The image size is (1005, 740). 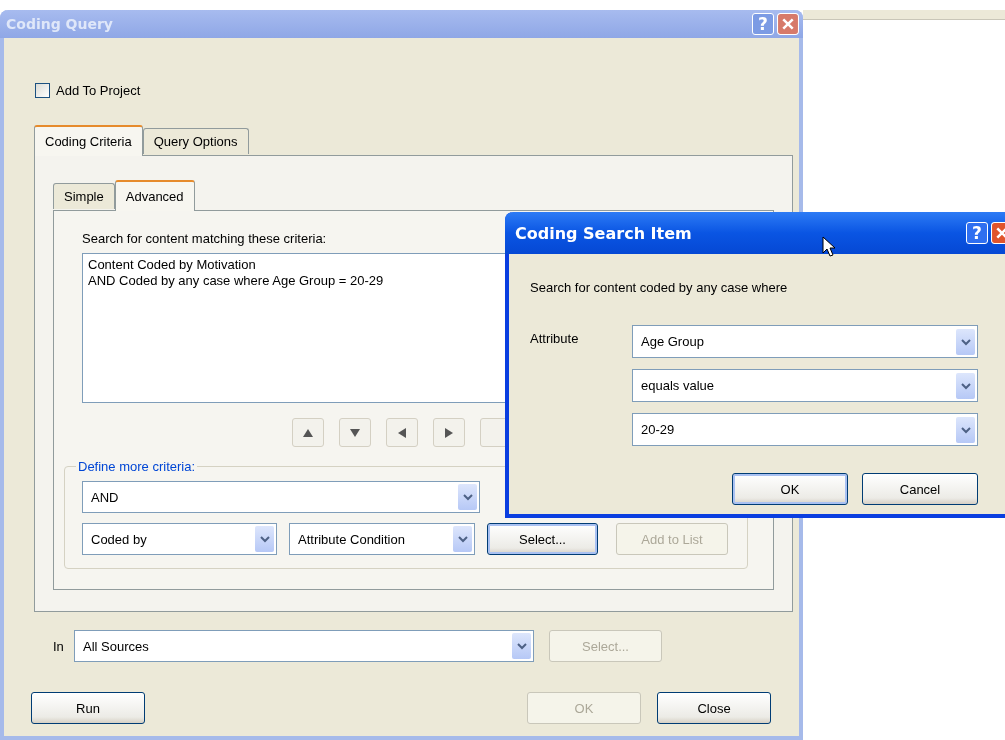 What do you see at coordinates (154, 195) in the screenshot?
I see `tab: Advanced` at bounding box center [154, 195].